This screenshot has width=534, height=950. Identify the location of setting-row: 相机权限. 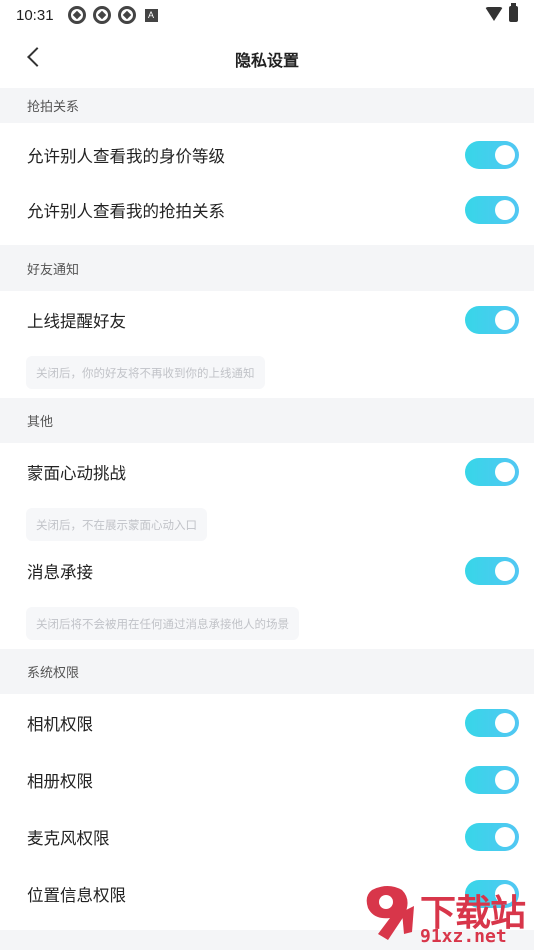
(267, 722).